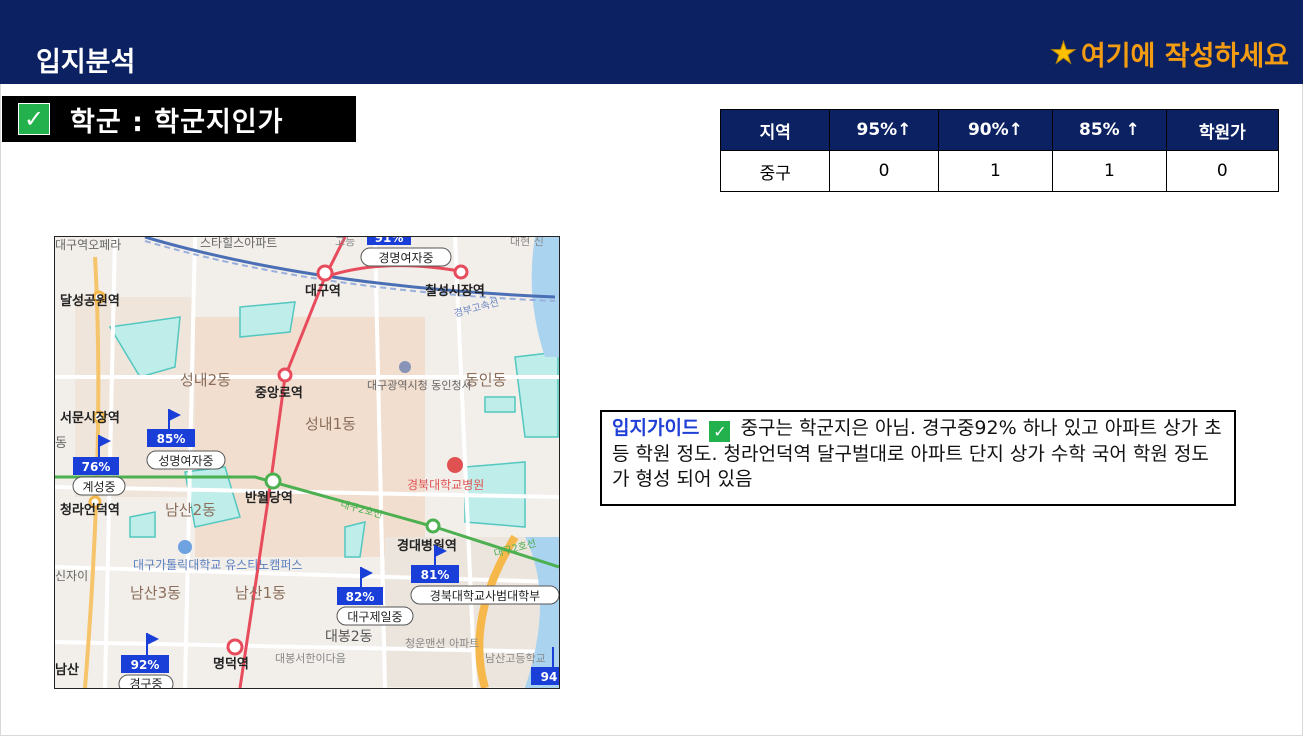  I want to click on school-rate: 82%, so click(360, 597).